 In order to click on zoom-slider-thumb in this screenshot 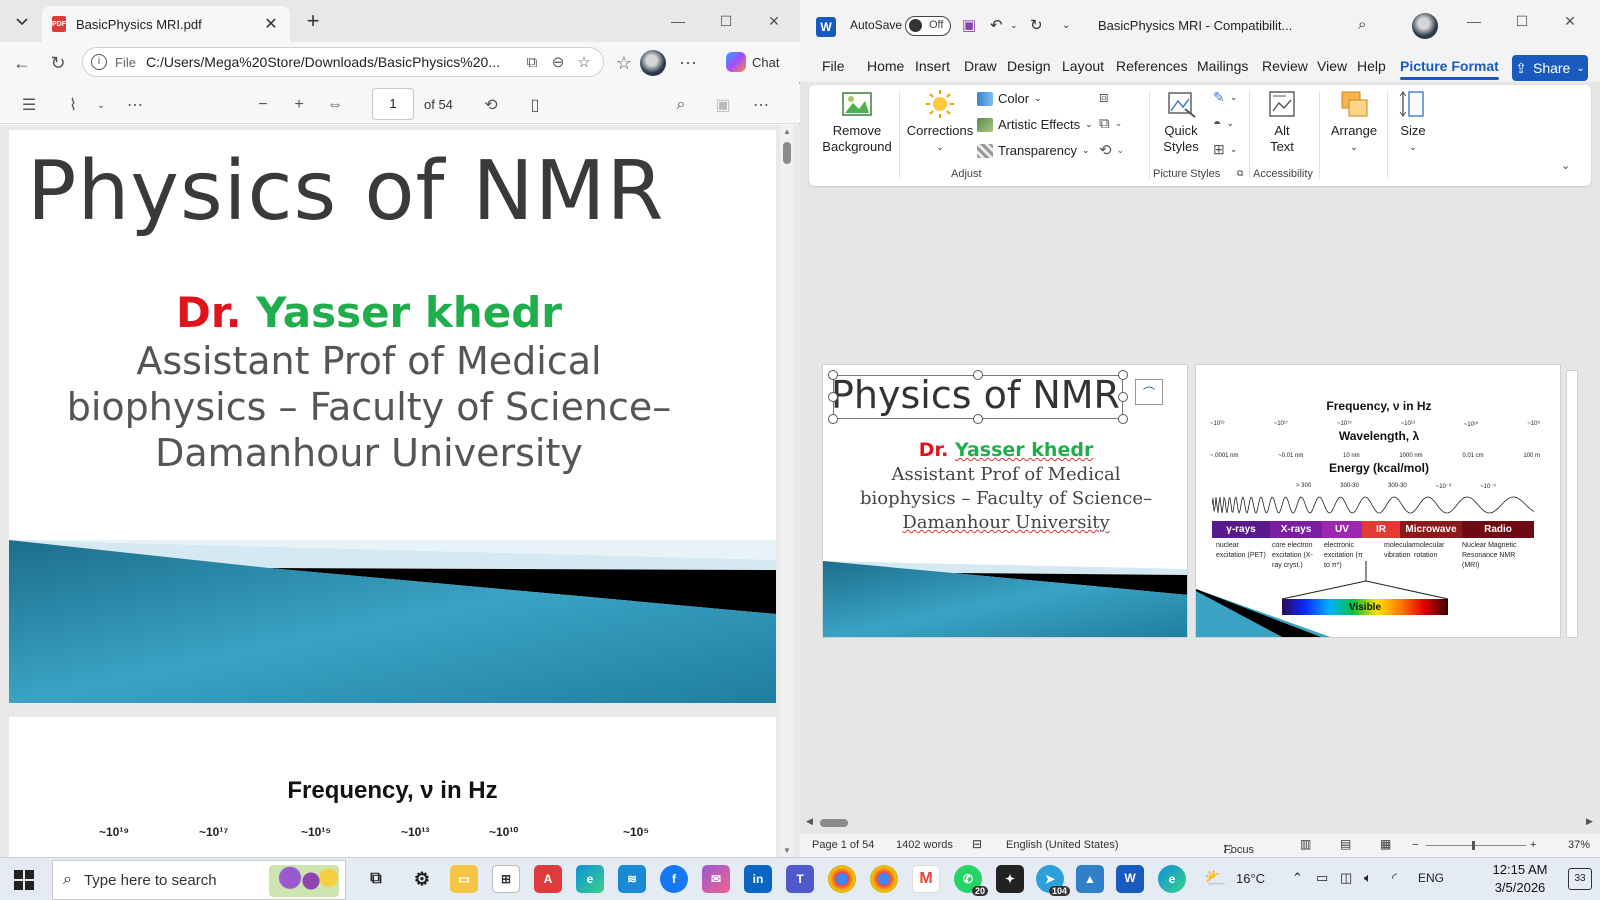, I will do `click(1473, 845)`.